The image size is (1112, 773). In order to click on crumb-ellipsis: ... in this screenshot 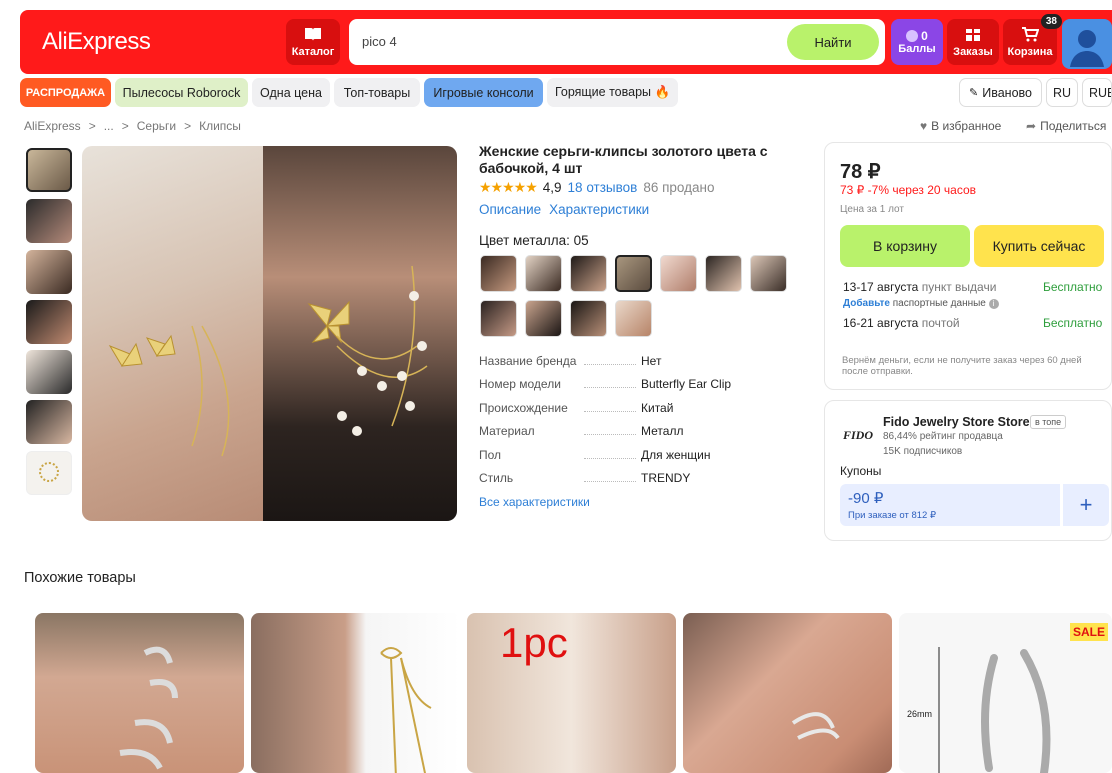, I will do `click(109, 126)`.